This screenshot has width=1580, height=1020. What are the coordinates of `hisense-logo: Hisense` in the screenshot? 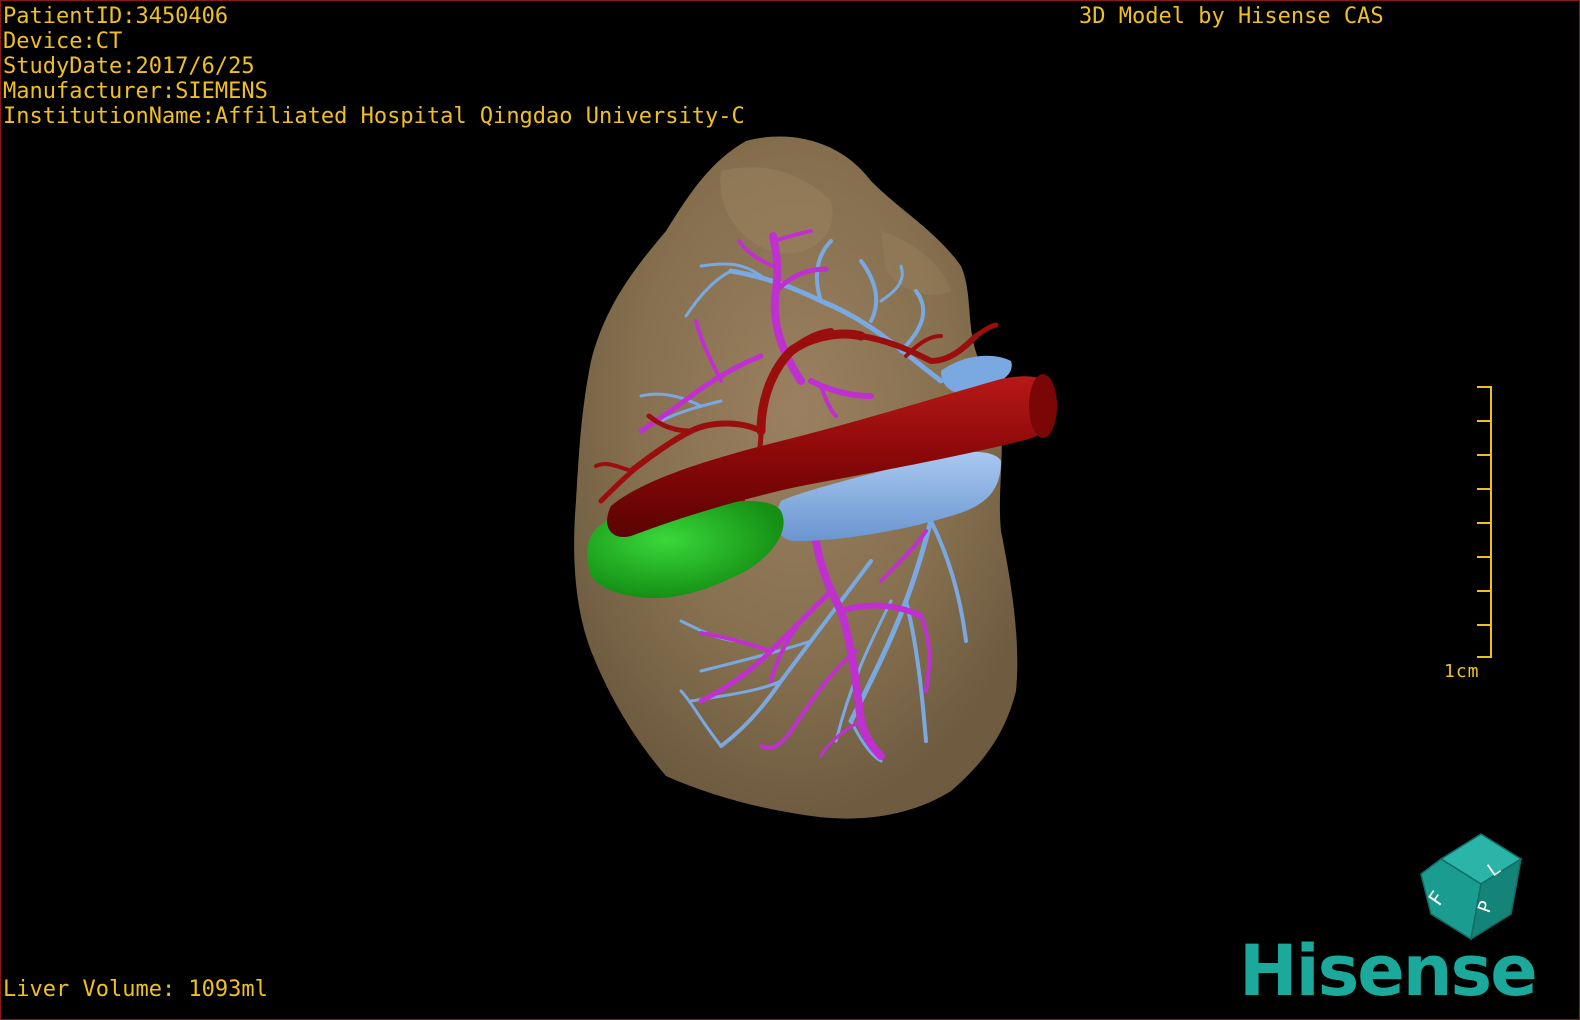 It's located at (1388, 971).